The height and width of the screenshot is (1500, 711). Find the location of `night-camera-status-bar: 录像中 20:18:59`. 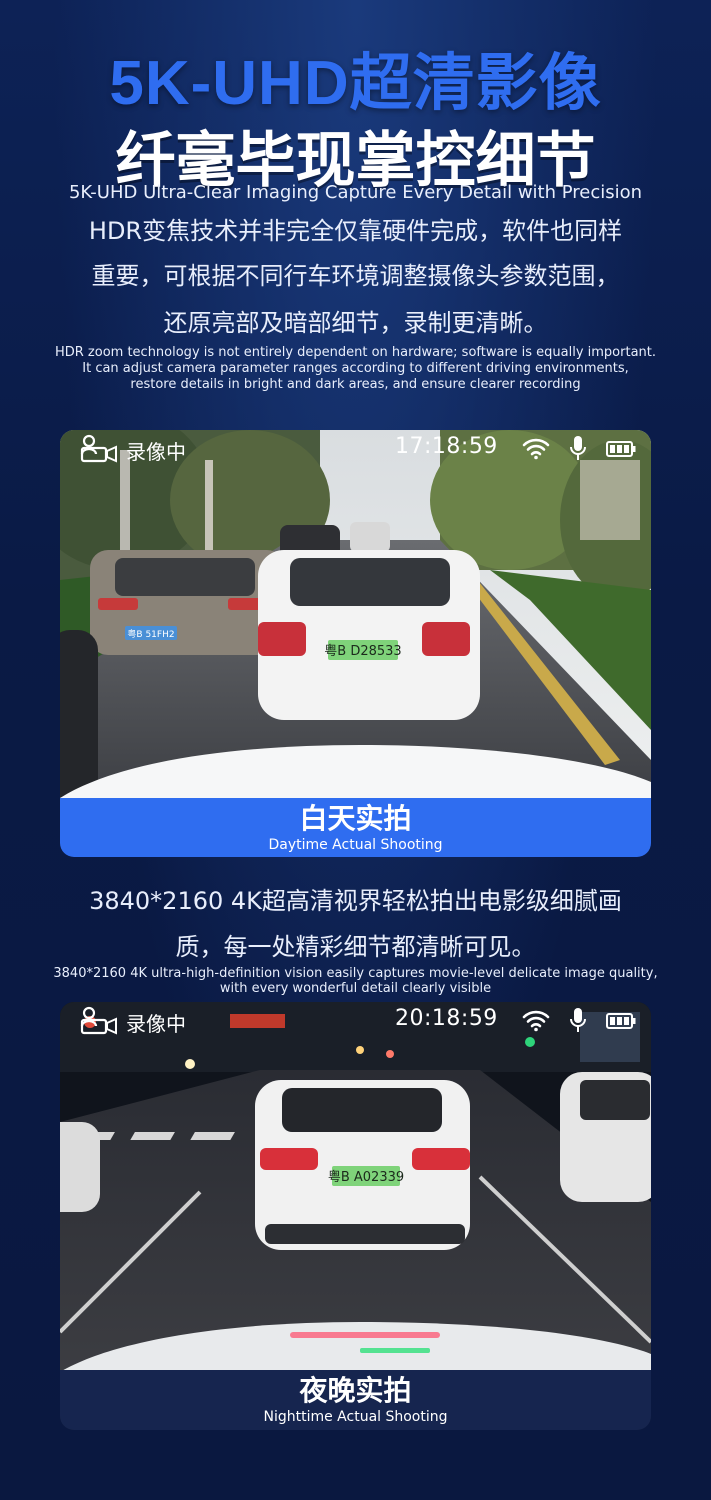

night-camera-status-bar: 录像中 20:18:59 is located at coordinates (355, 1022).